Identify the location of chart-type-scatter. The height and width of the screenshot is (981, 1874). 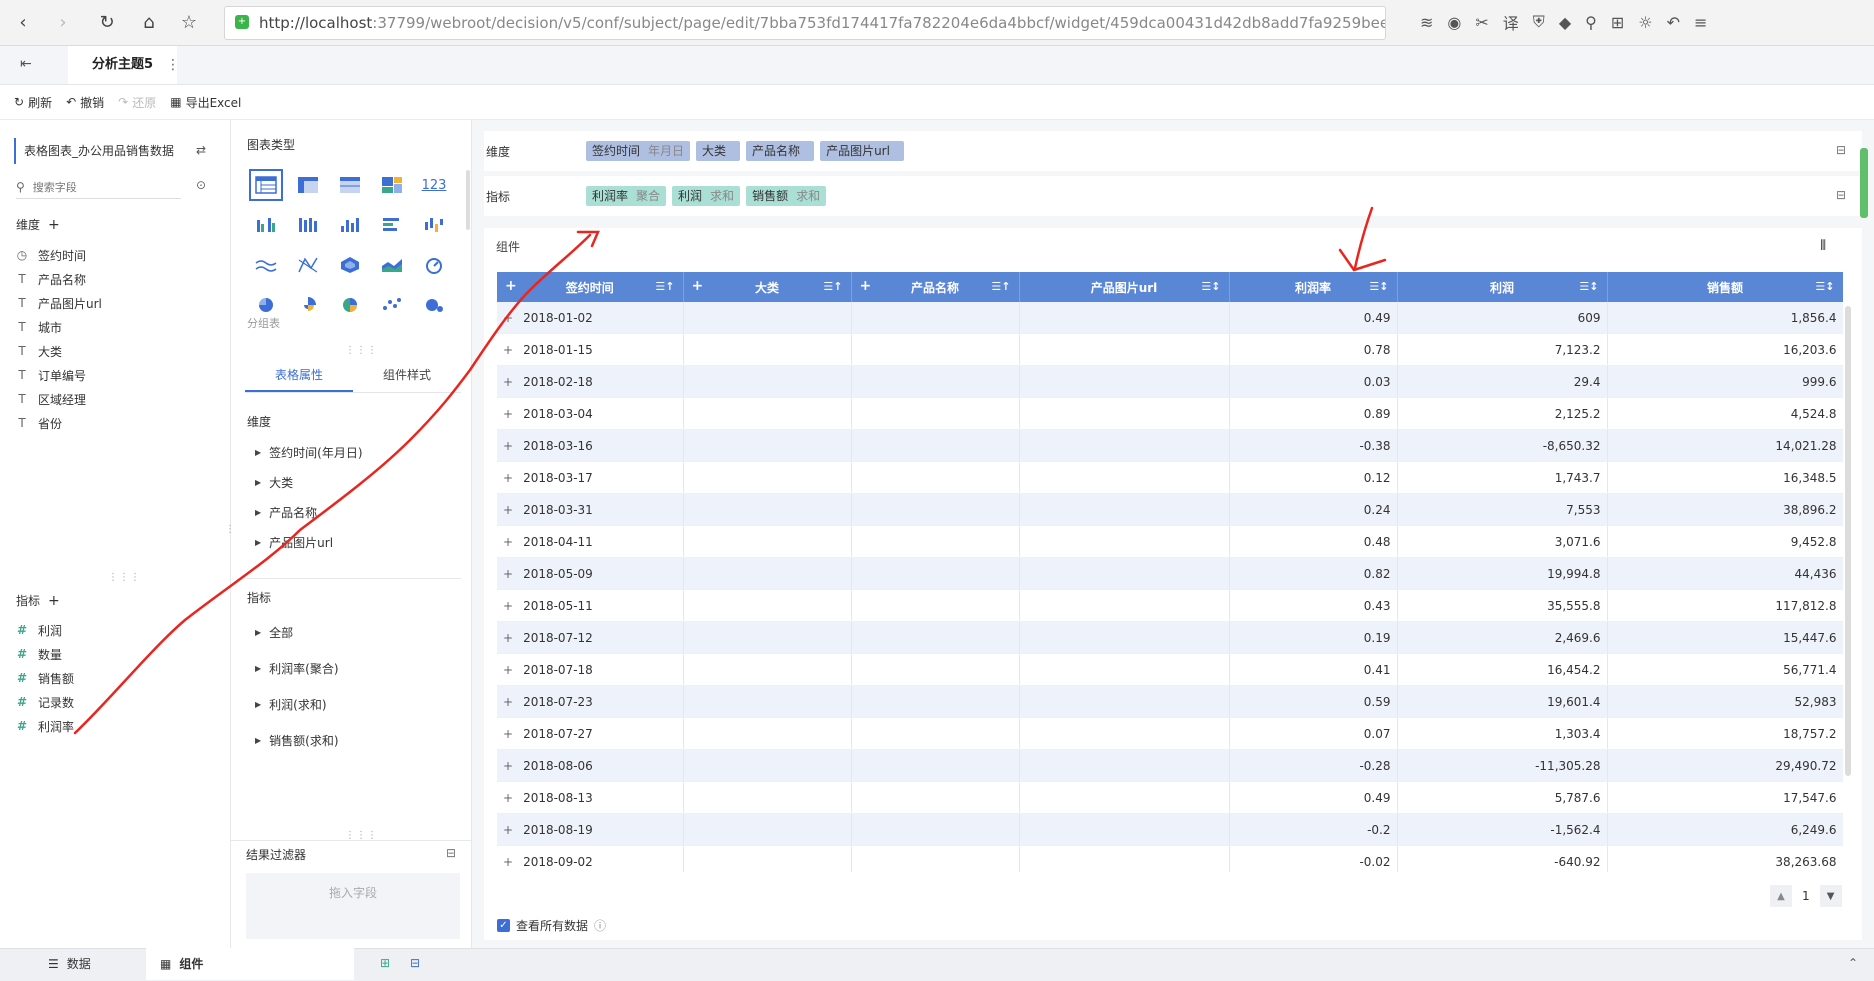
(392, 305).